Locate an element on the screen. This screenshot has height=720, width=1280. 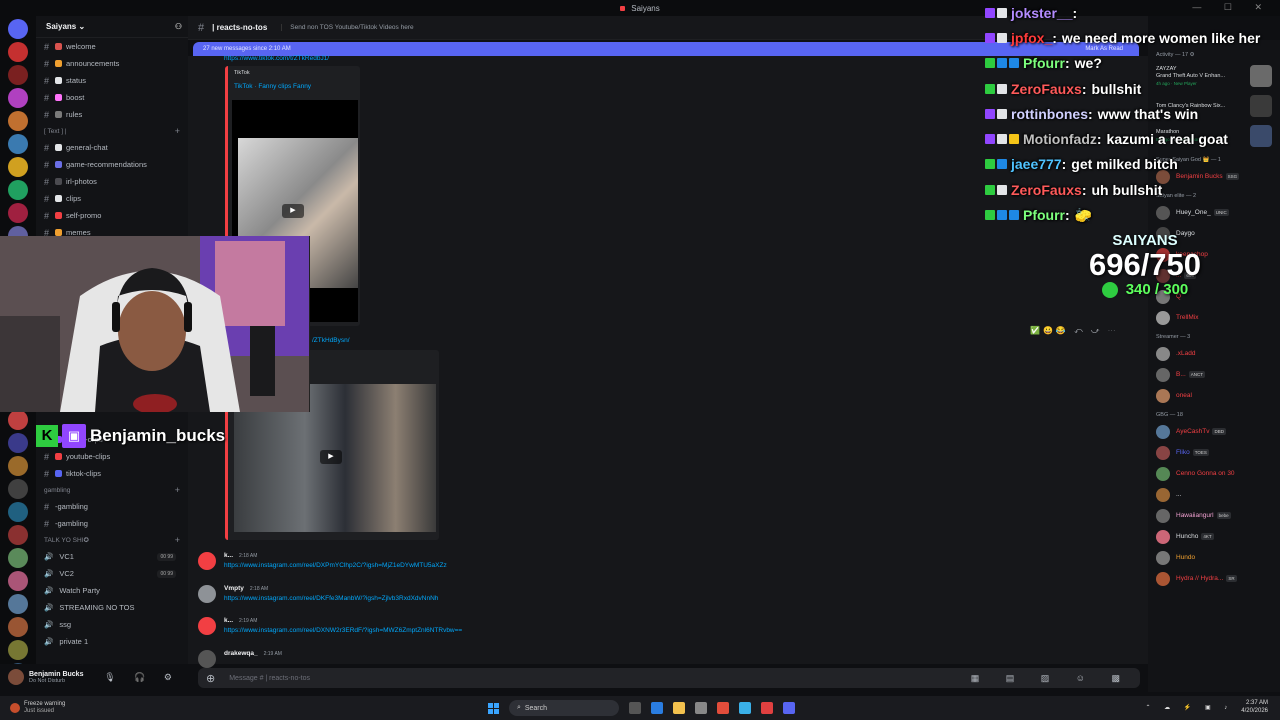
taskbar-search: ⌕ Search is located at coordinates (564, 708).